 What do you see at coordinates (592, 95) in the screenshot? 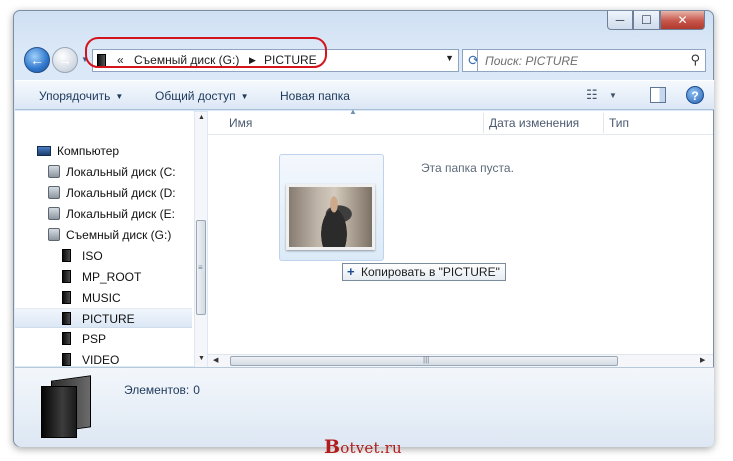
I see `views-icon: ☷` at bounding box center [592, 95].